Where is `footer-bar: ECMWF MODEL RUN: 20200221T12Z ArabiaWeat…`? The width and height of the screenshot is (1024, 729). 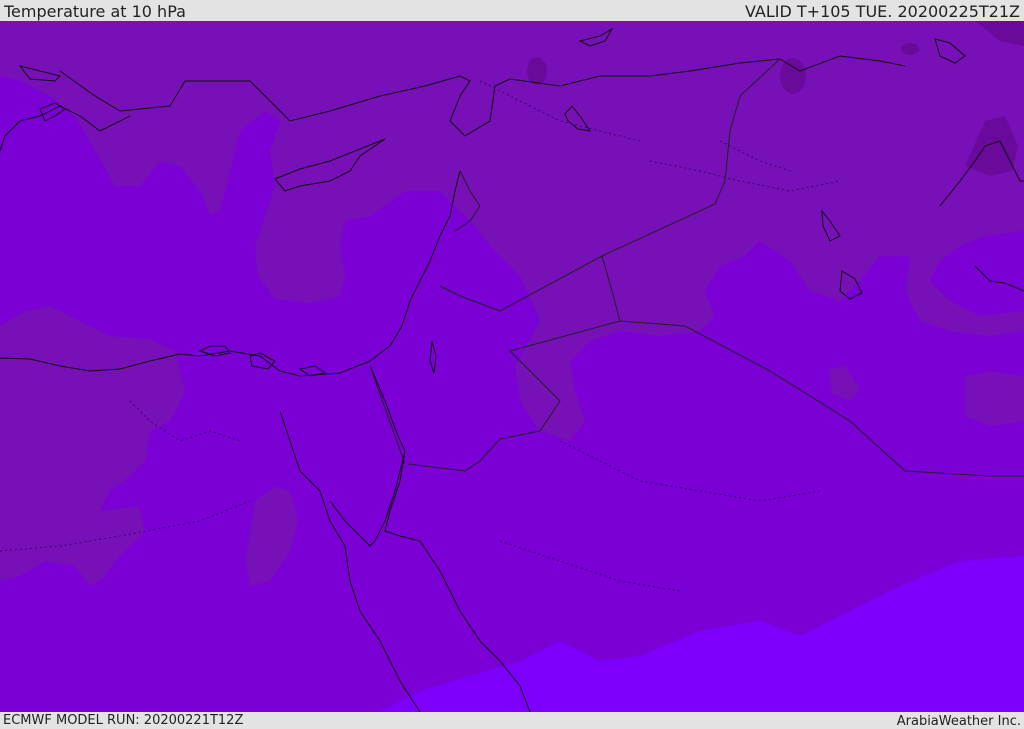 footer-bar: ECMWF MODEL RUN: 20200221T12Z ArabiaWeat… is located at coordinates (512, 720).